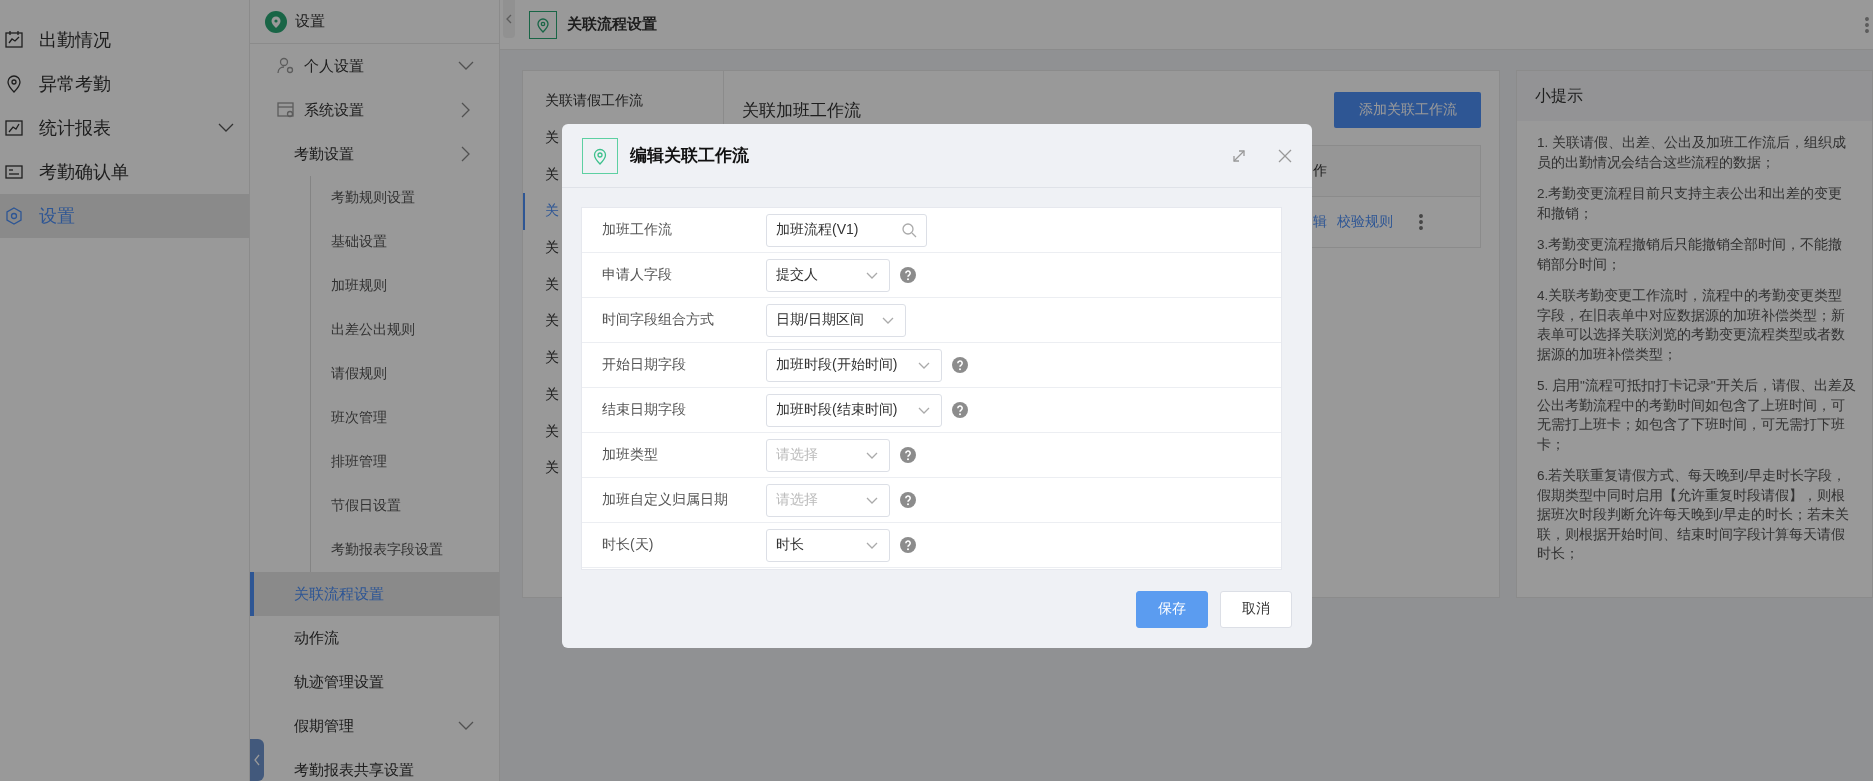 Image resolution: width=1873 pixels, height=781 pixels. I want to click on tip-text: 3.考勤变更流程撤销后只能撤销全部时间，不能撤销部分时间；, so click(1690, 255).